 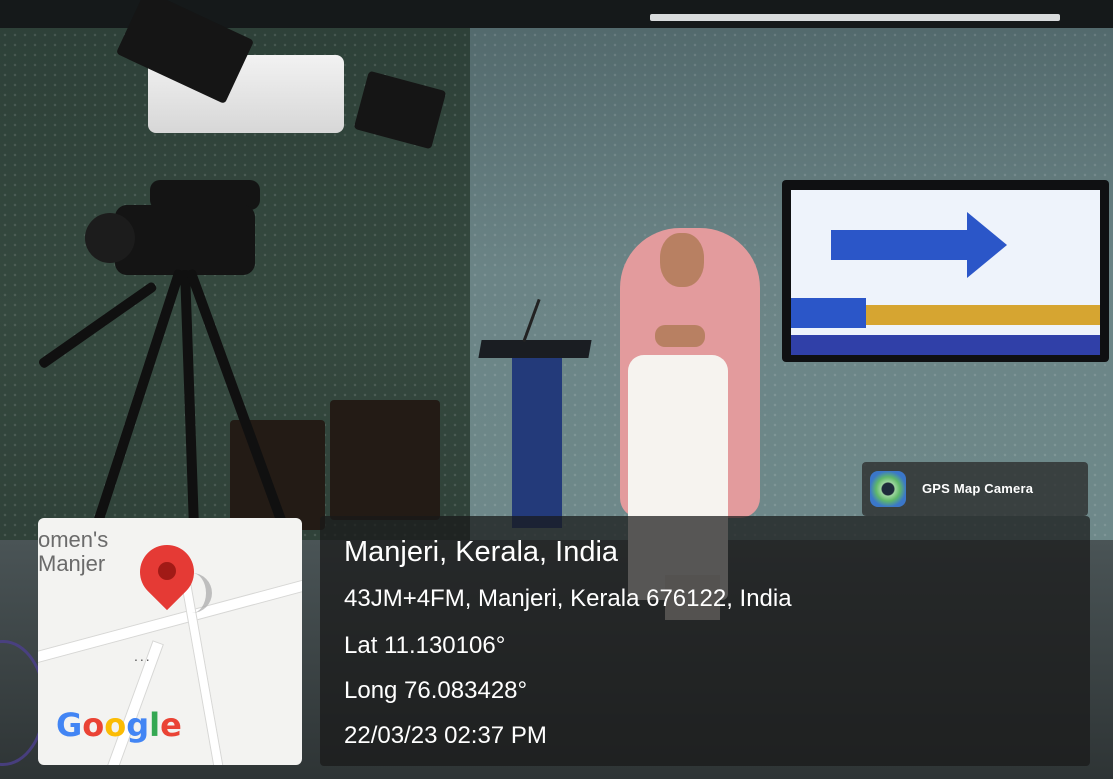 I want to click on address: 43JM+4FM, Manjeri, Kerala 676122, India, so click(x=568, y=598).